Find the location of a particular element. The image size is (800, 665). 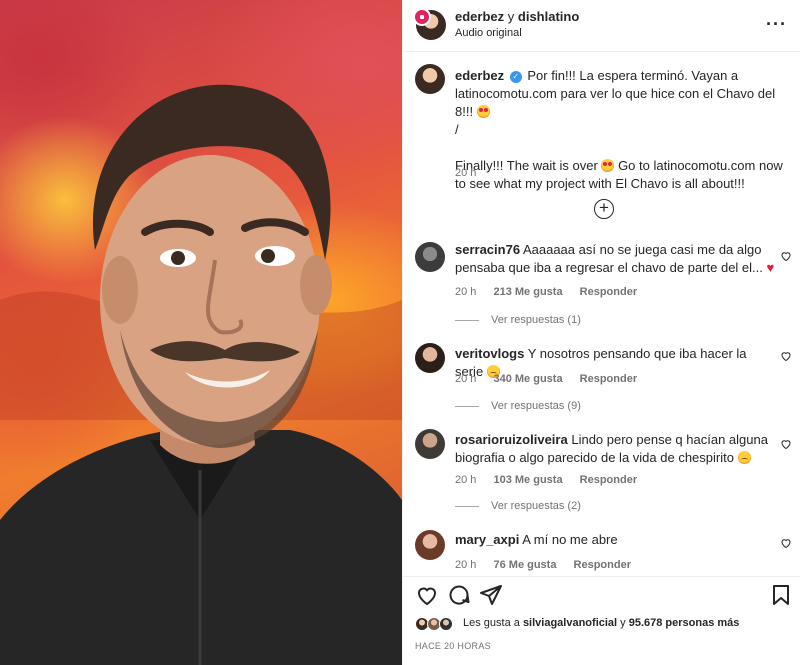

comment-username: serracin76 is located at coordinates (487, 249).